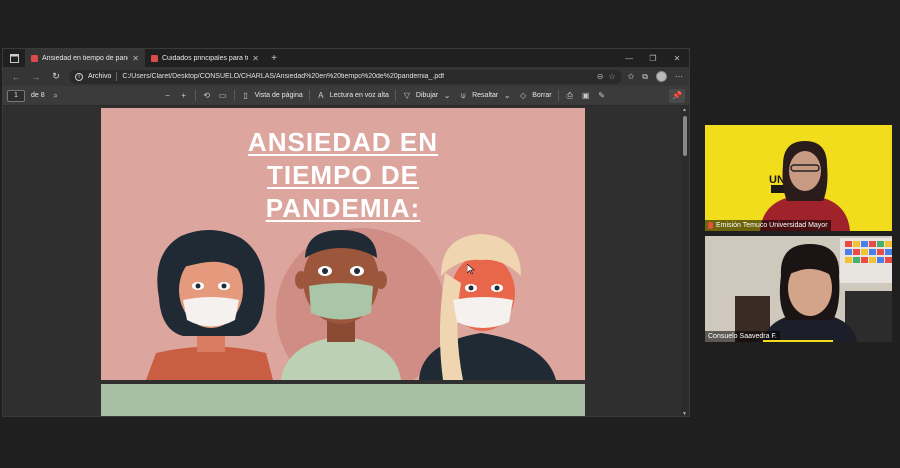 Image resolution: width=900 pixels, height=468 pixels. What do you see at coordinates (16, 77) in the screenshot?
I see `back-icon: ←` at bounding box center [16, 77].